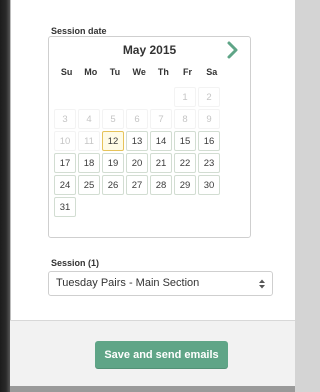 The width and height of the screenshot is (320, 392). What do you see at coordinates (150, 74) in the screenshot?
I see `weekday-header: Su Mo Tu We Th Fr Sa` at bounding box center [150, 74].